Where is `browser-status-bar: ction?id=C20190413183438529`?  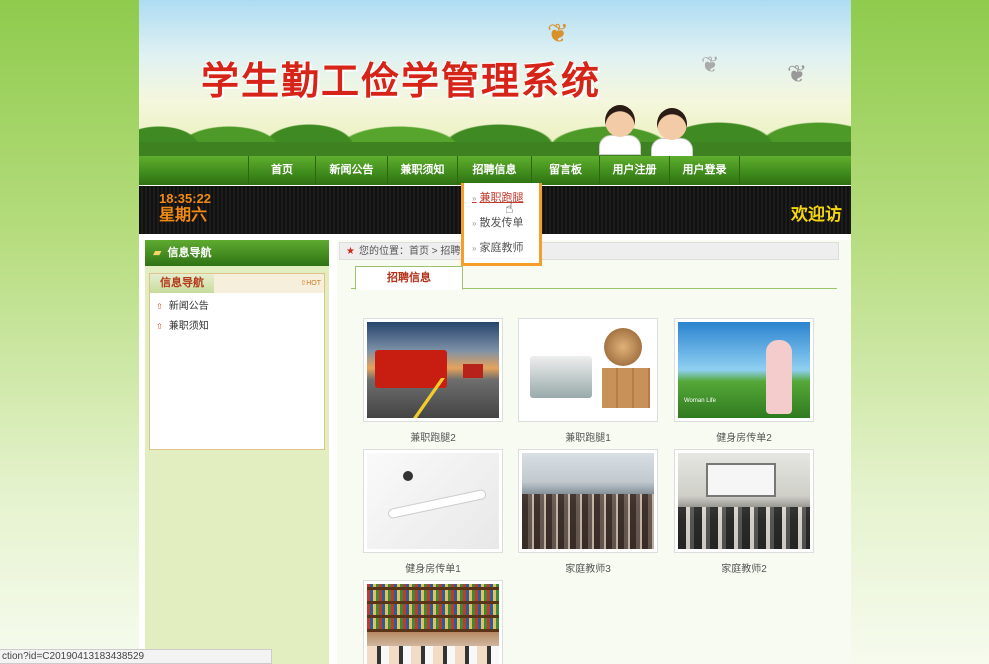
browser-status-bar: ction?id=C20190413183438529 is located at coordinates (136, 656).